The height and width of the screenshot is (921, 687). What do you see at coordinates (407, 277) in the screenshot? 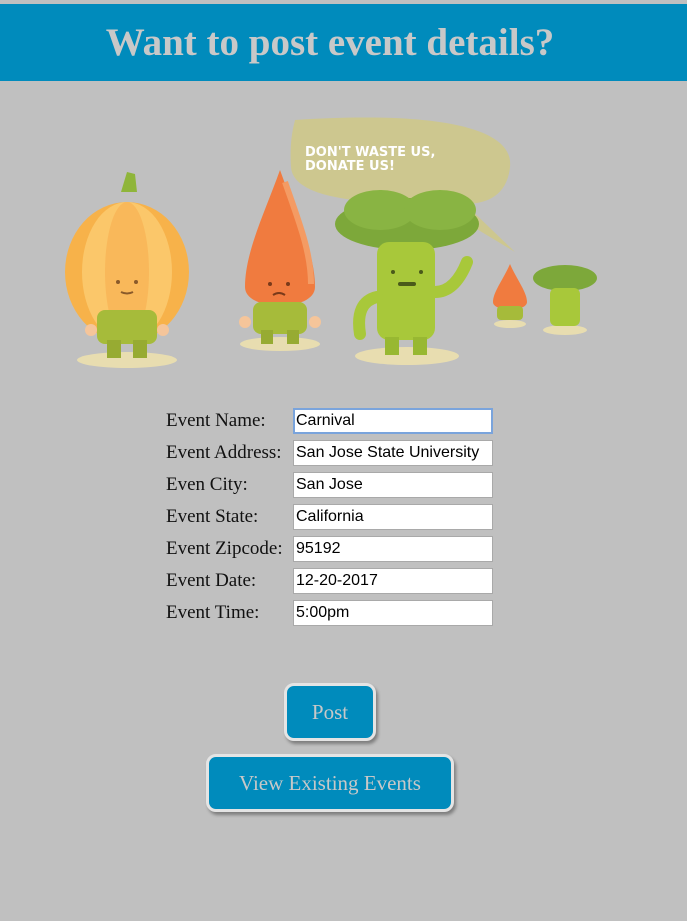
I see `broccoli-character` at bounding box center [407, 277].